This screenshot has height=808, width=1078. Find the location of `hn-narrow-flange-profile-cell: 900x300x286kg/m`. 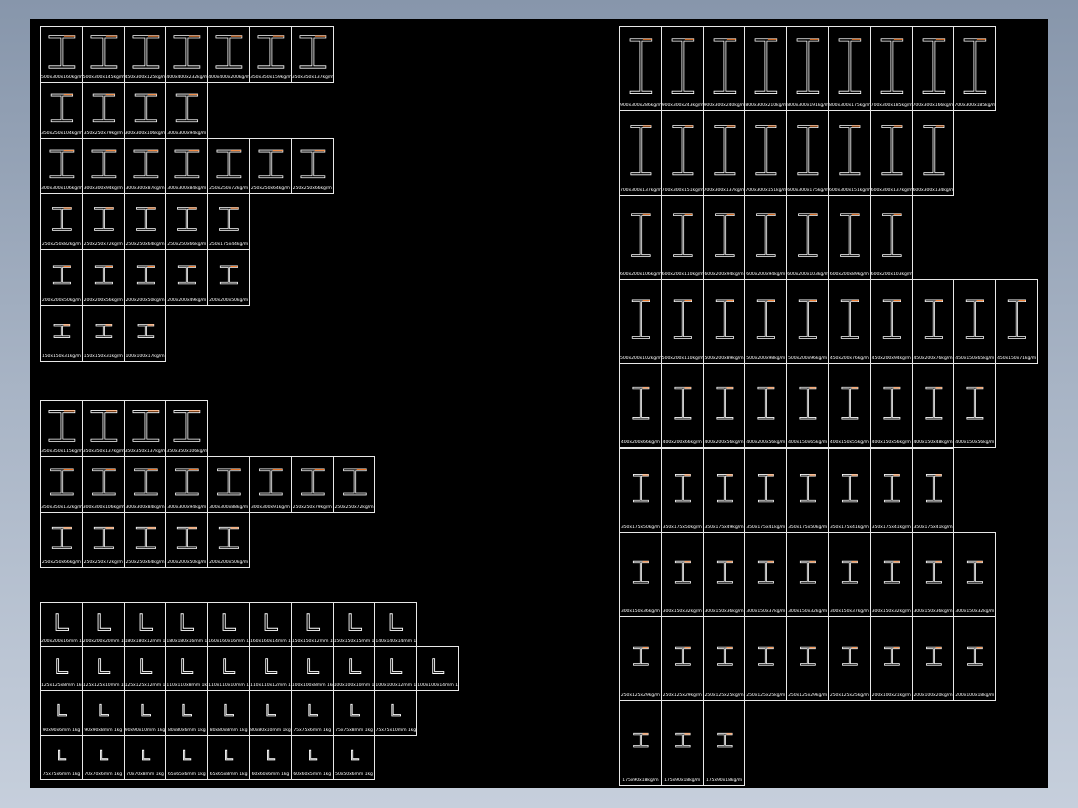

hn-narrow-flange-profile-cell: 900x300x286kg/m is located at coordinates (640, 69).